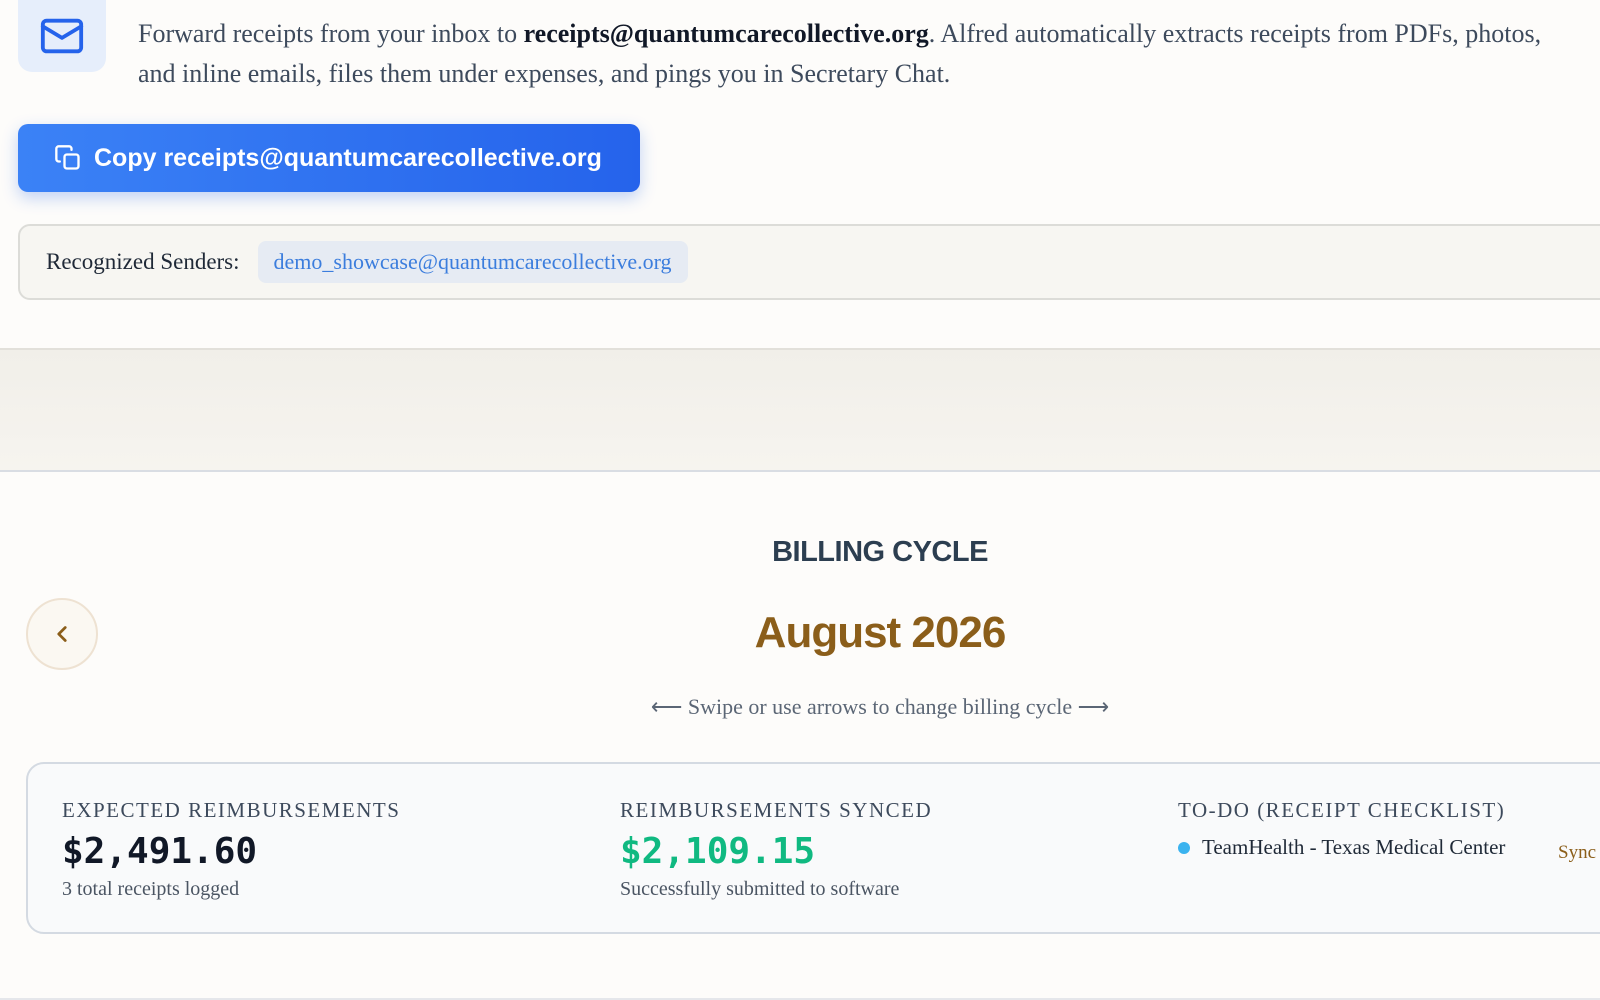 Image resolution: width=1600 pixels, height=1000 pixels. I want to click on copy-email-button: Copy receipts@quantumcarecollective.org, so click(329, 158).